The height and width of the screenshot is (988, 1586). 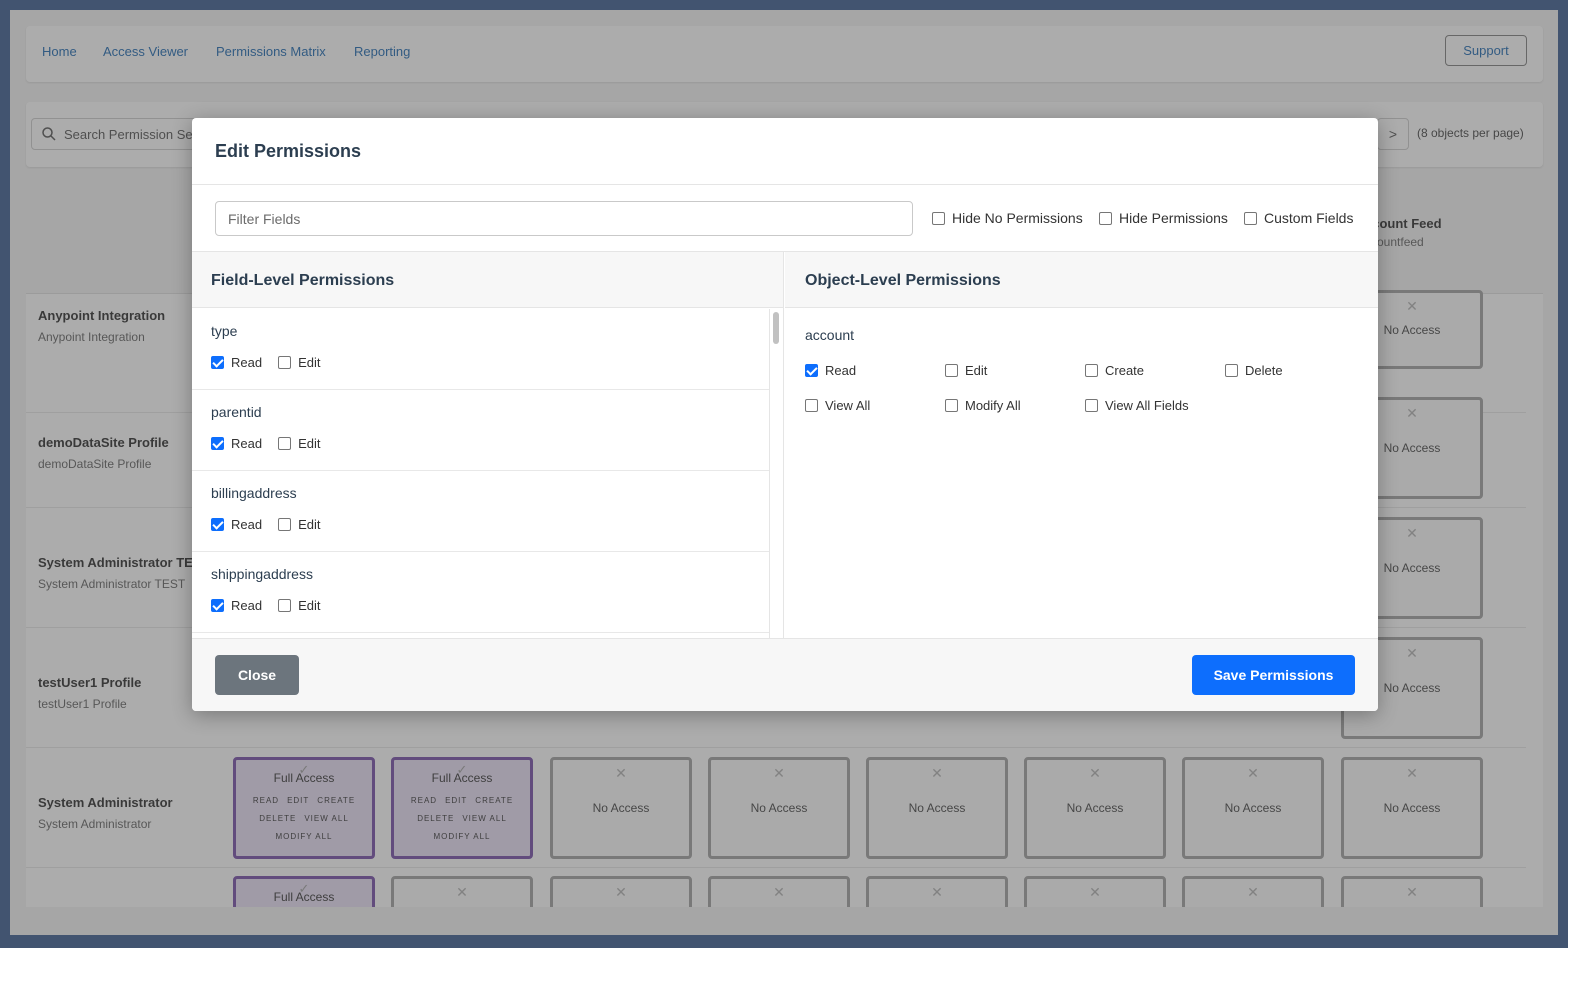 What do you see at coordinates (254, 493) in the screenshot?
I see `field-name: billingaddress` at bounding box center [254, 493].